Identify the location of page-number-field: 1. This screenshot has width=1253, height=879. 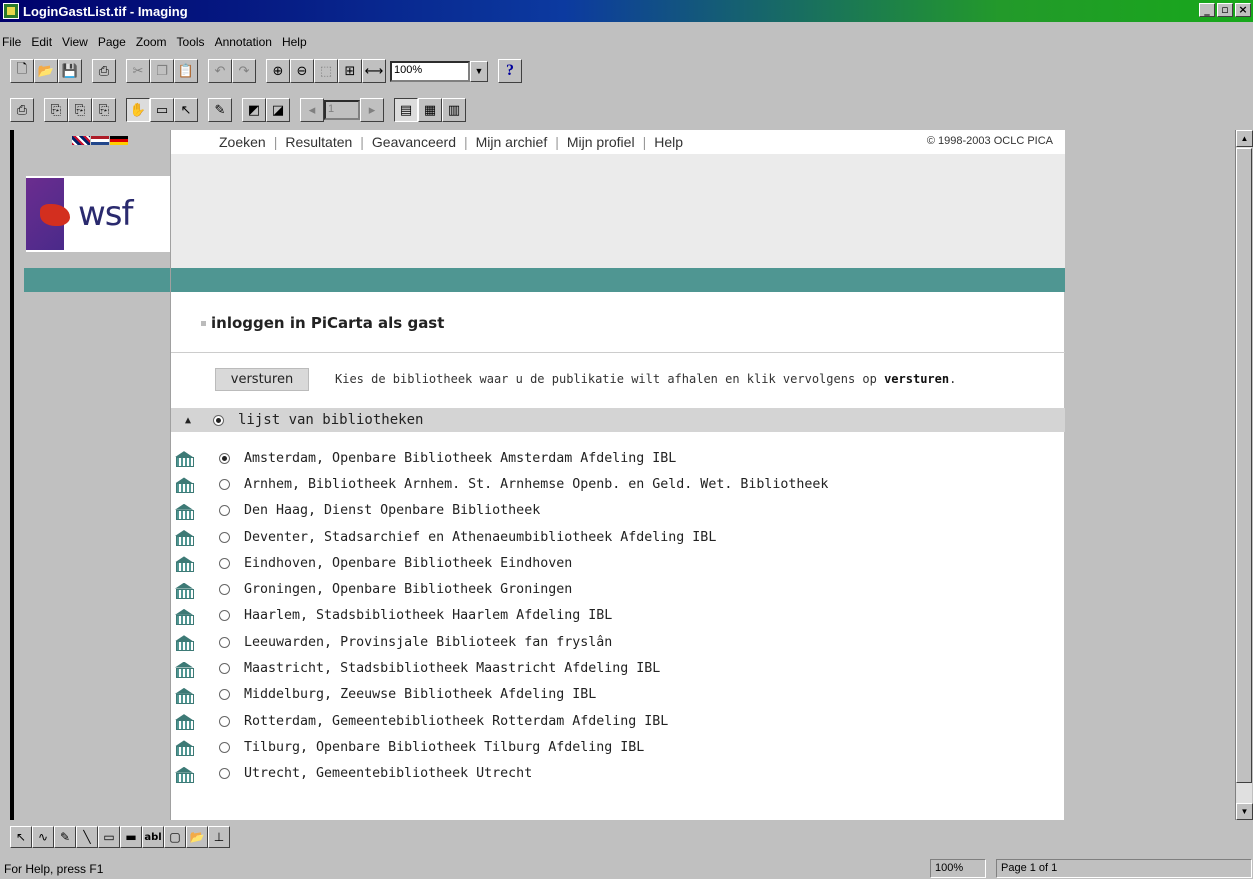
(342, 110).